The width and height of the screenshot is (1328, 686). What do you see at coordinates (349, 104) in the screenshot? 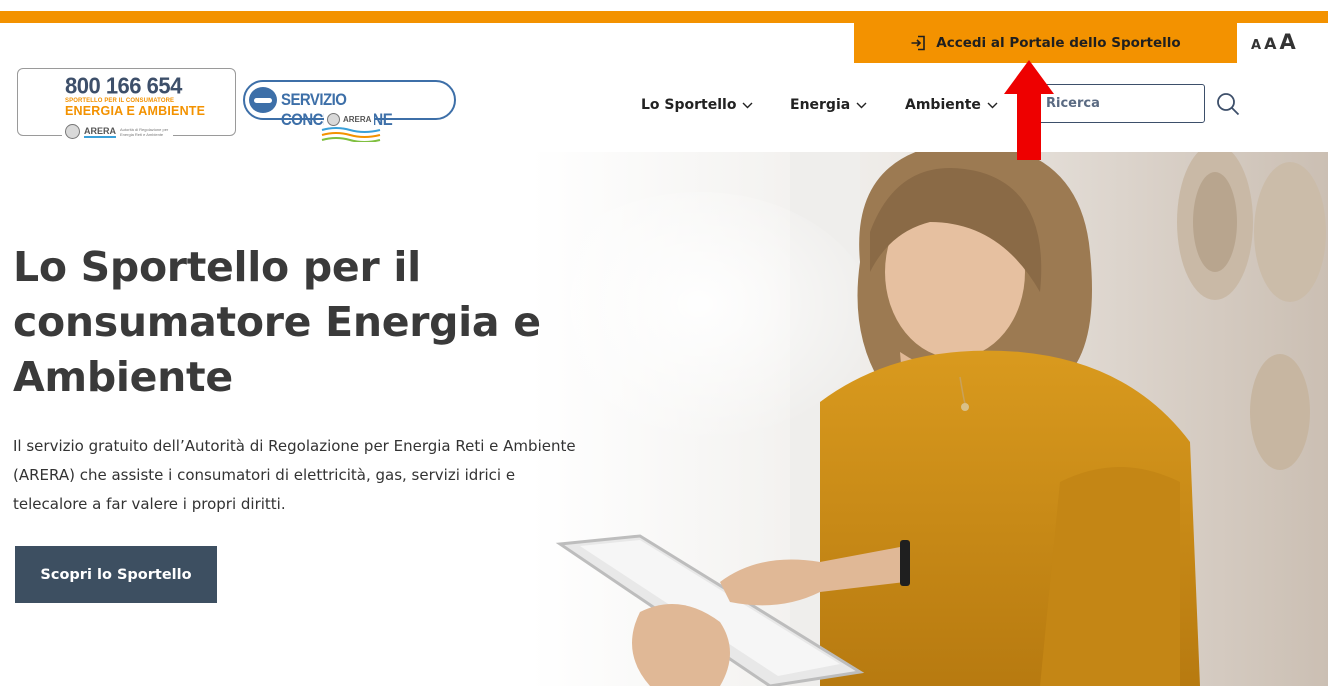
I see `servizio-conciliazione-logo: SERVIZIO CONCILIAZIONE ARERA` at bounding box center [349, 104].